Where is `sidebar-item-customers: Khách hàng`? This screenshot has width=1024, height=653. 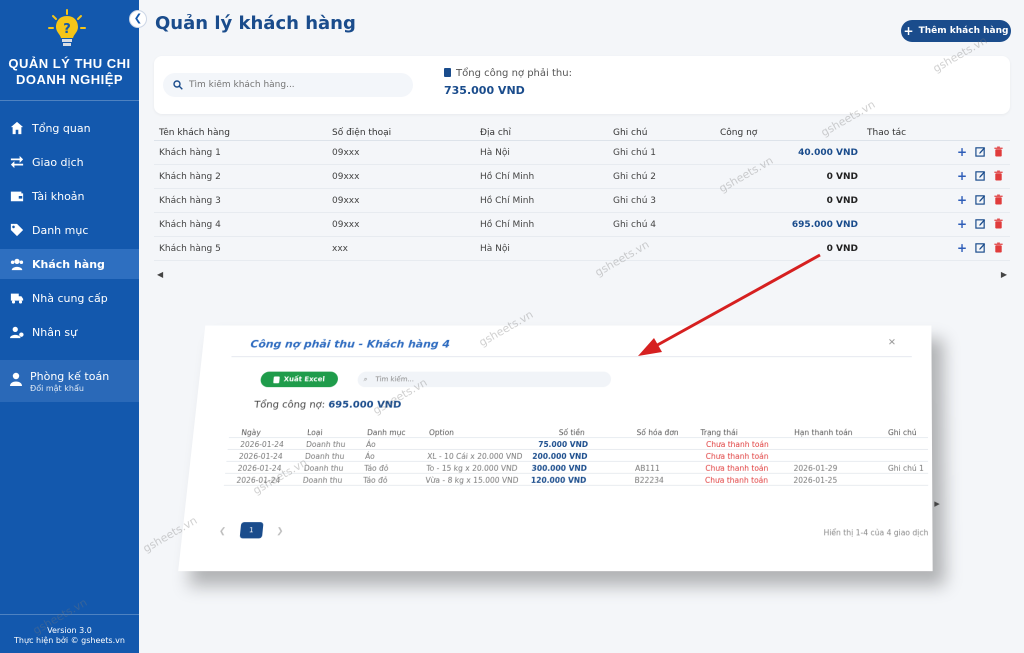 sidebar-item-customers: Khách hàng is located at coordinates (69, 264).